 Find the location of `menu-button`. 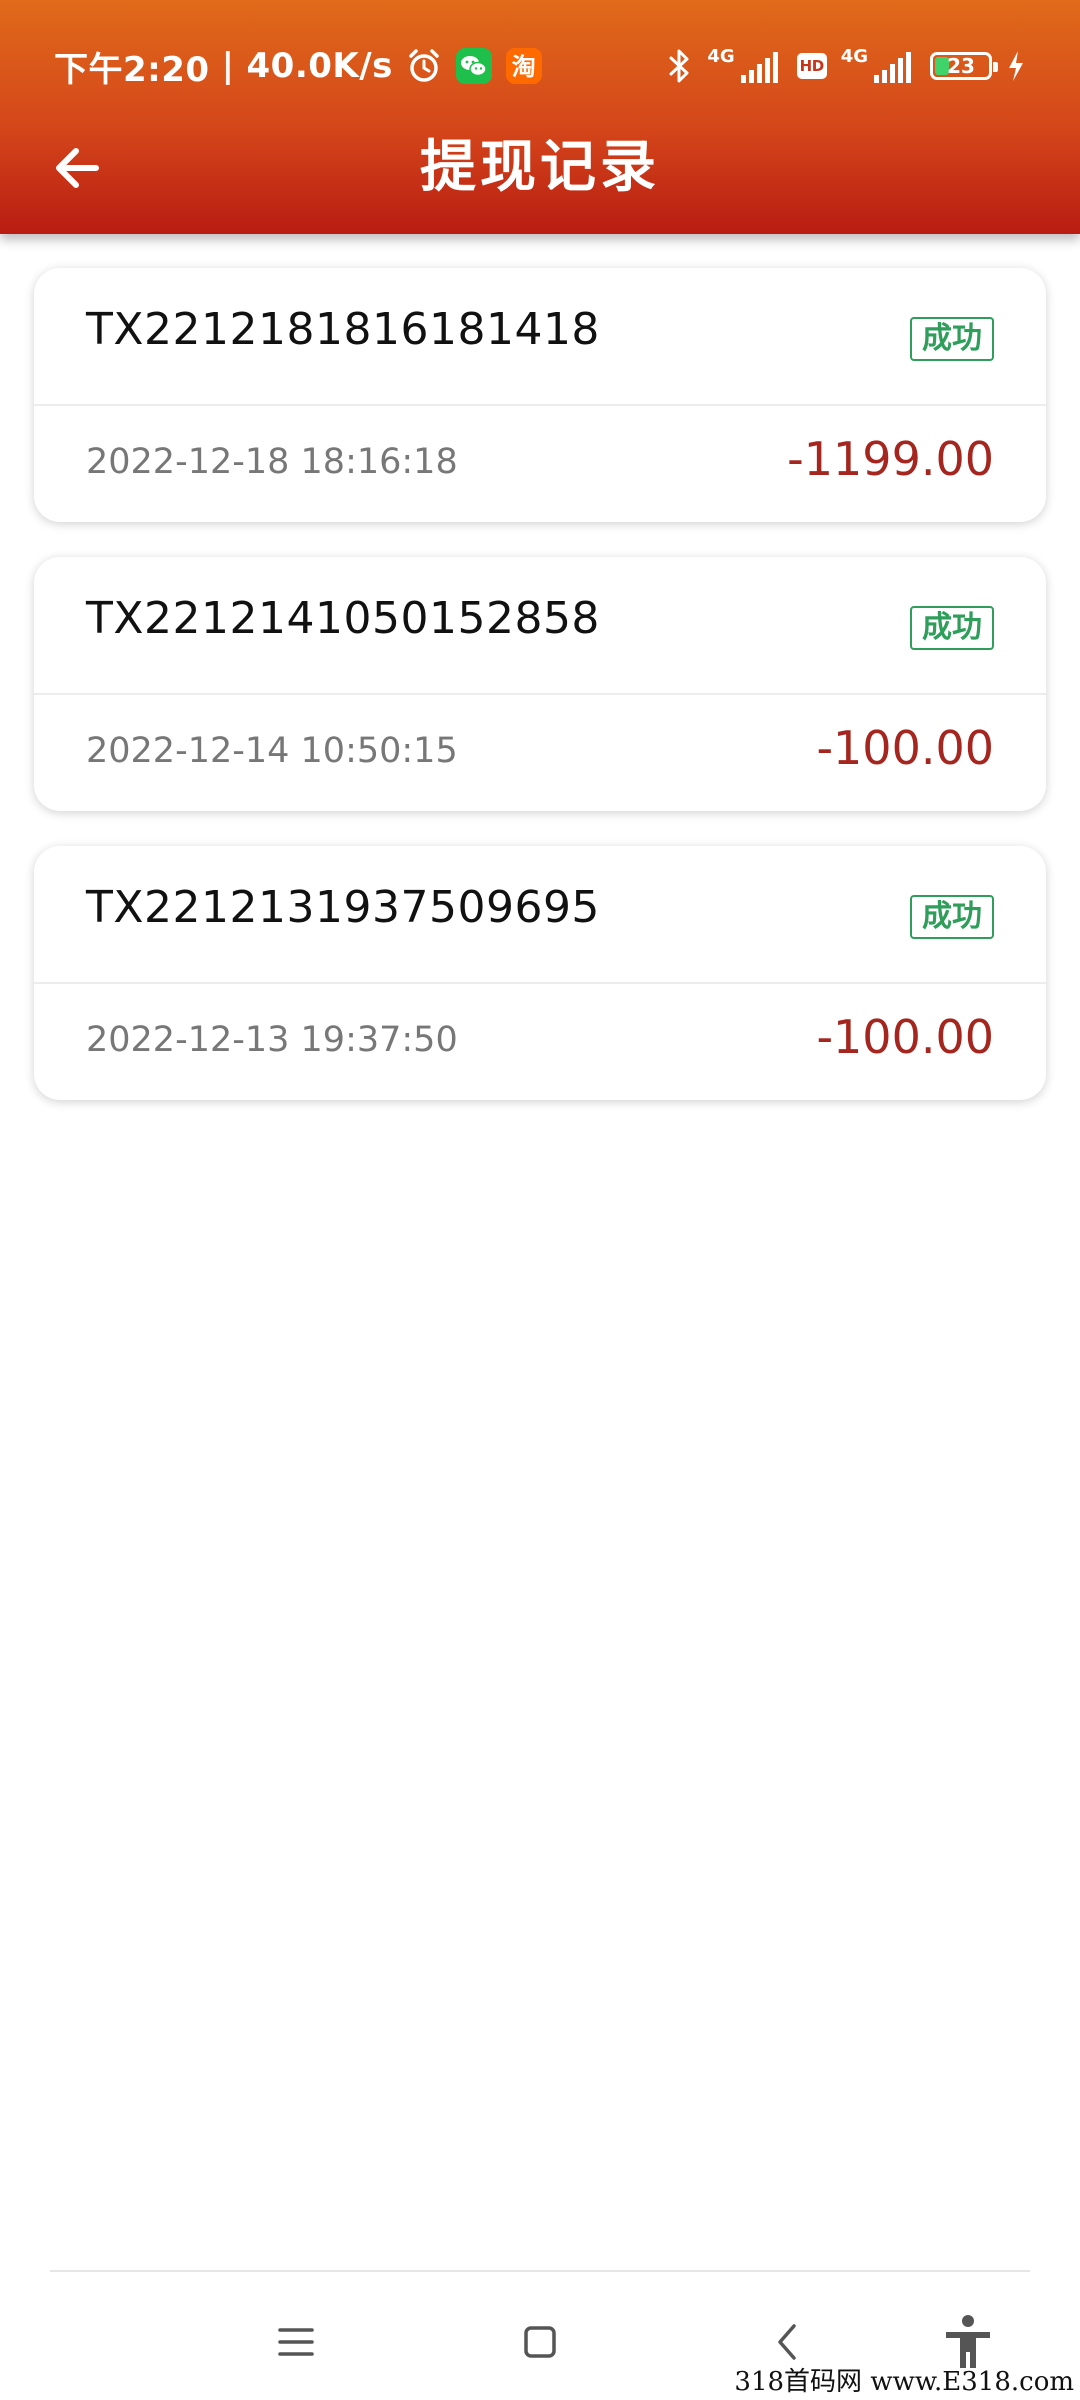

menu-button is located at coordinates (296, 2342).